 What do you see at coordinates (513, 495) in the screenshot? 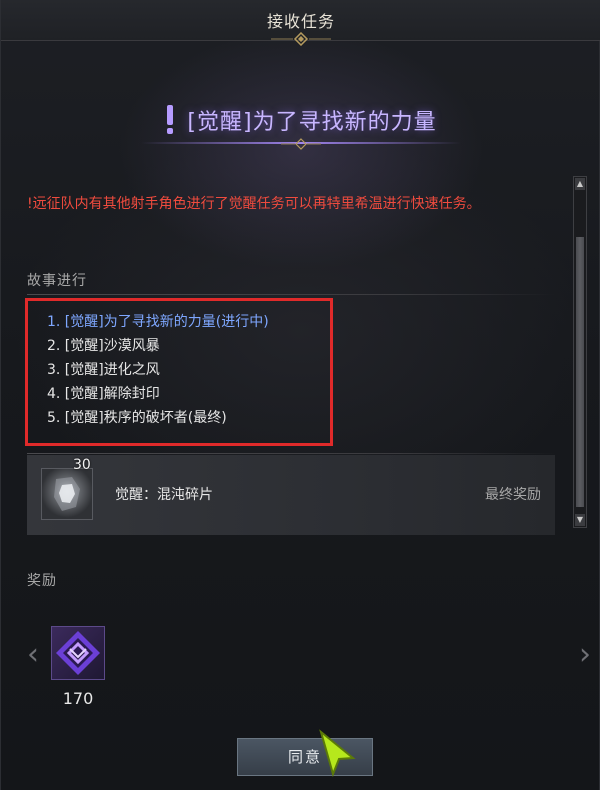
I see `final-reward-tag: 最终奖励` at bounding box center [513, 495].